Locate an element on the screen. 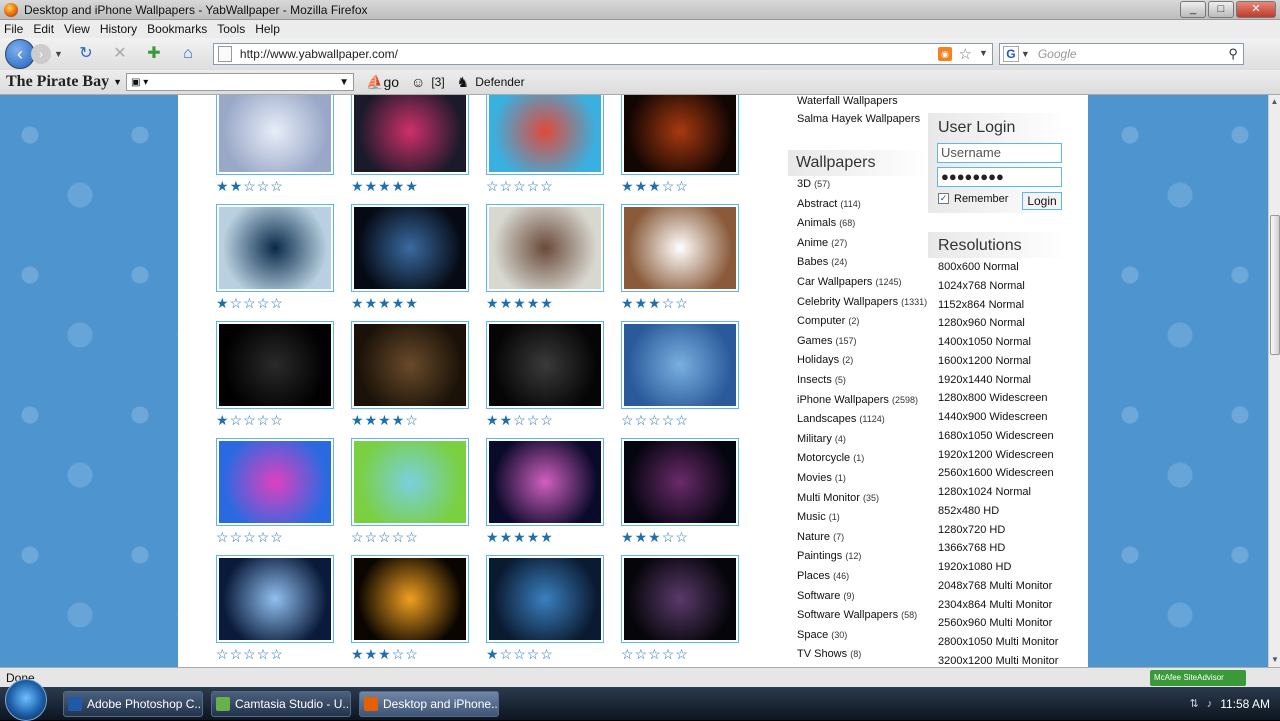  ship-icon: ⛵go is located at coordinates (382, 82).